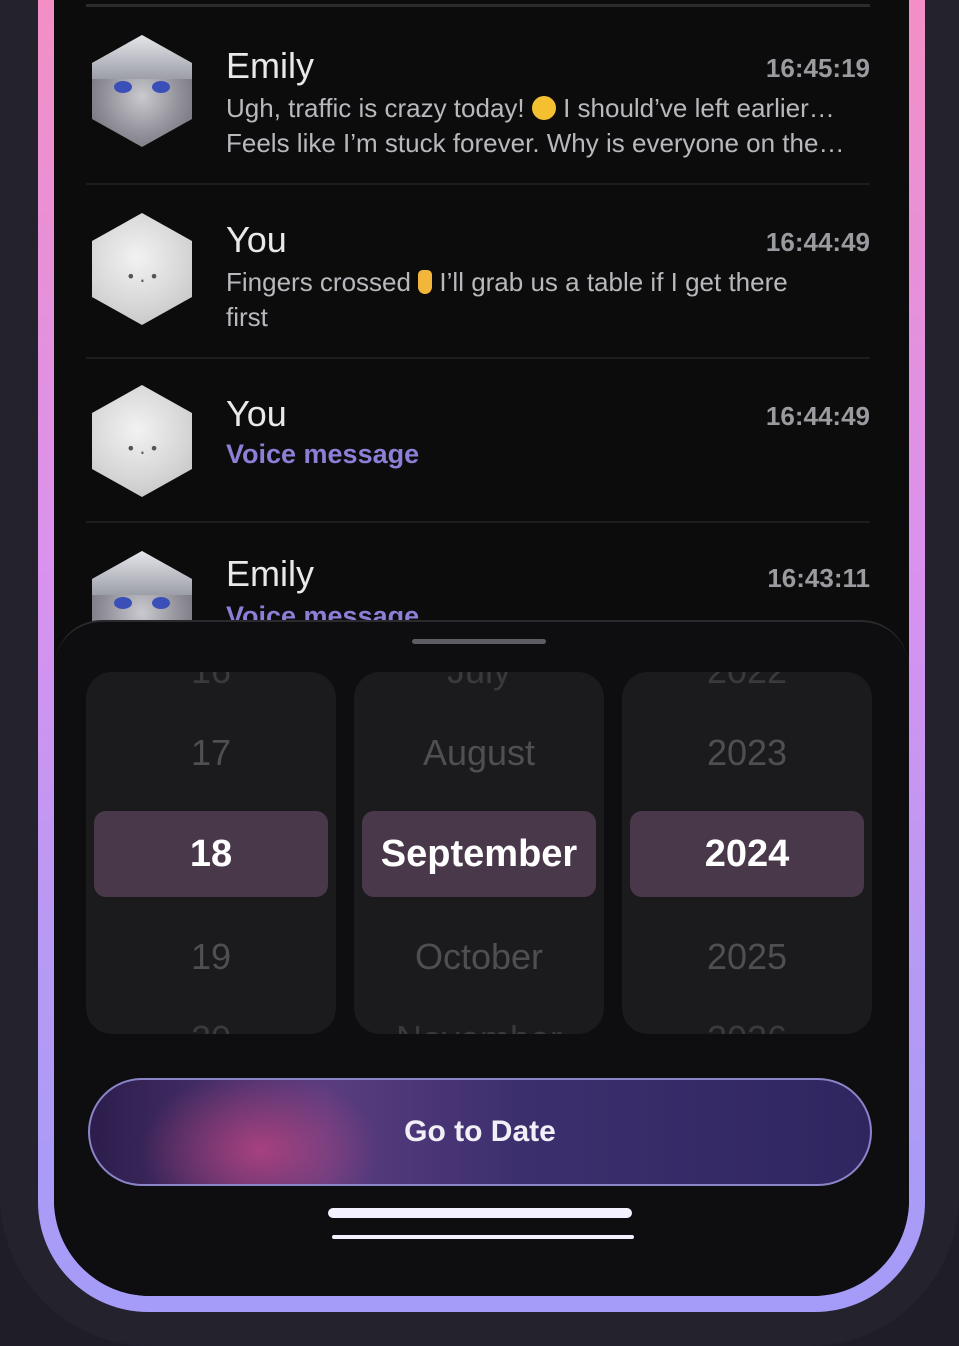  What do you see at coordinates (211, 682) in the screenshot?
I see `wheel-item: 16` at bounding box center [211, 682].